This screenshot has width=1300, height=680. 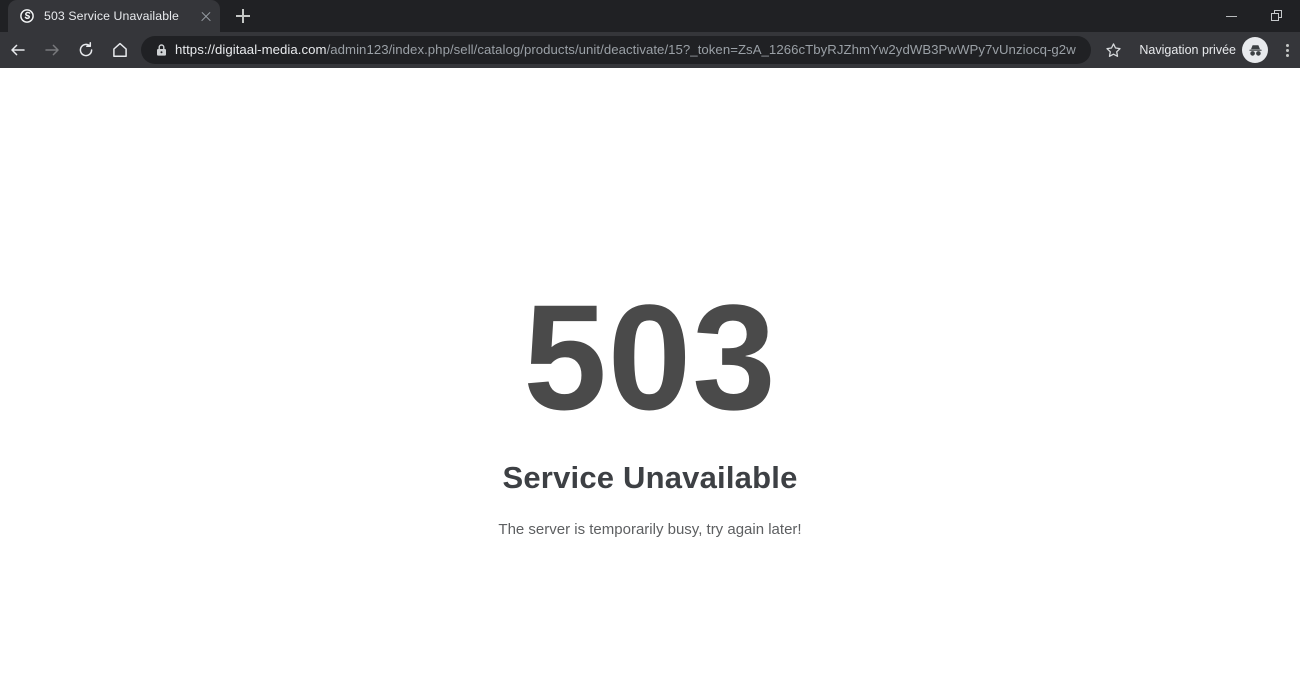 I want to click on reload-button, so click(x=86, y=50).